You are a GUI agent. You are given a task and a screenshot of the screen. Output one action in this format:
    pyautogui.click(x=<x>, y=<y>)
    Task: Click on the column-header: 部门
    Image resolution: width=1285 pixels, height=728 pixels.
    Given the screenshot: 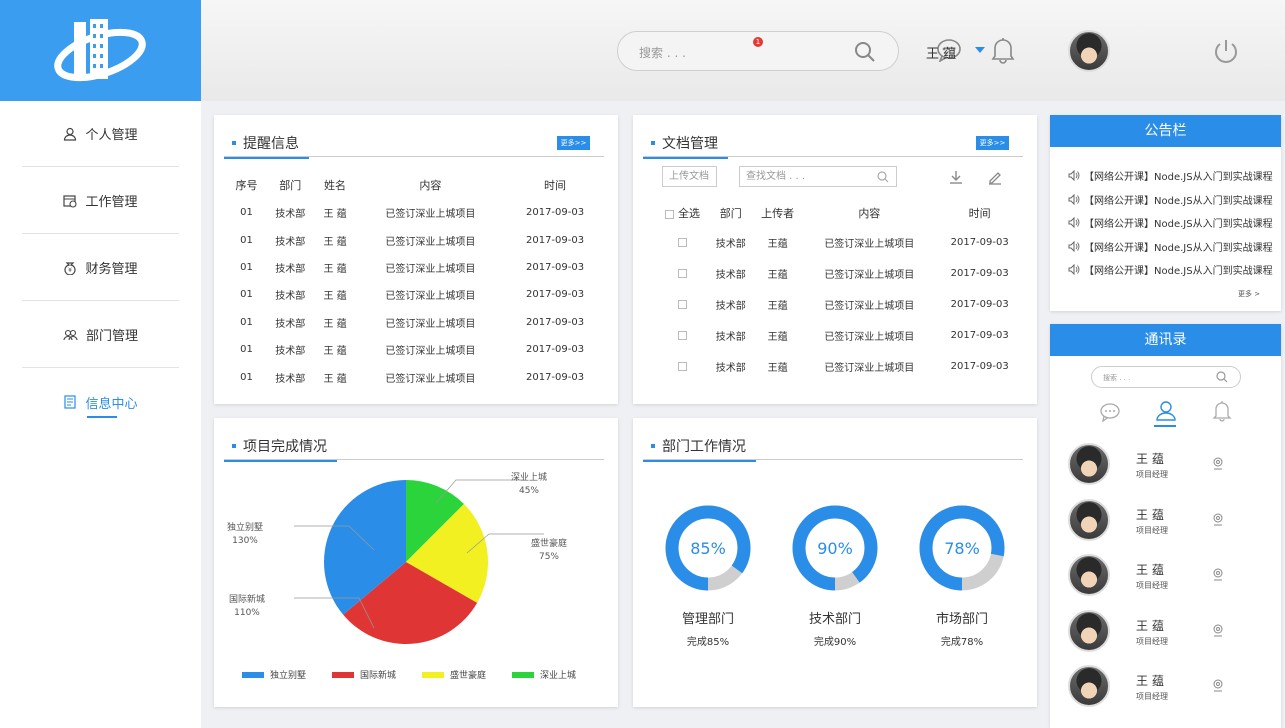 What is the action you would take?
    pyautogui.click(x=730, y=213)
    